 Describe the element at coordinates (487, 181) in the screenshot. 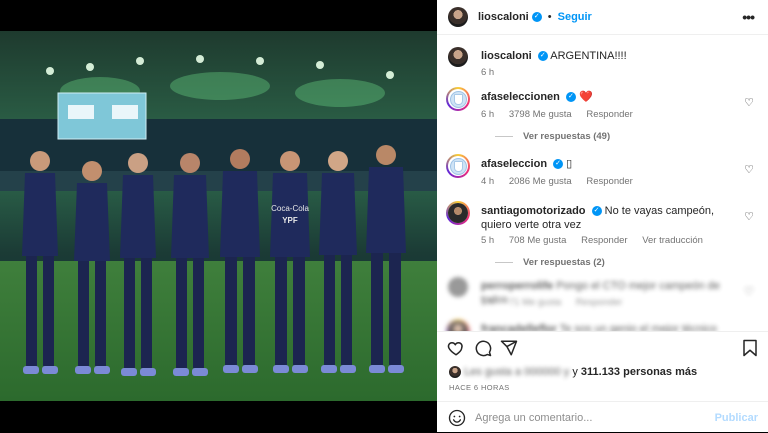

I see `comment-time: 4 h` at that location.